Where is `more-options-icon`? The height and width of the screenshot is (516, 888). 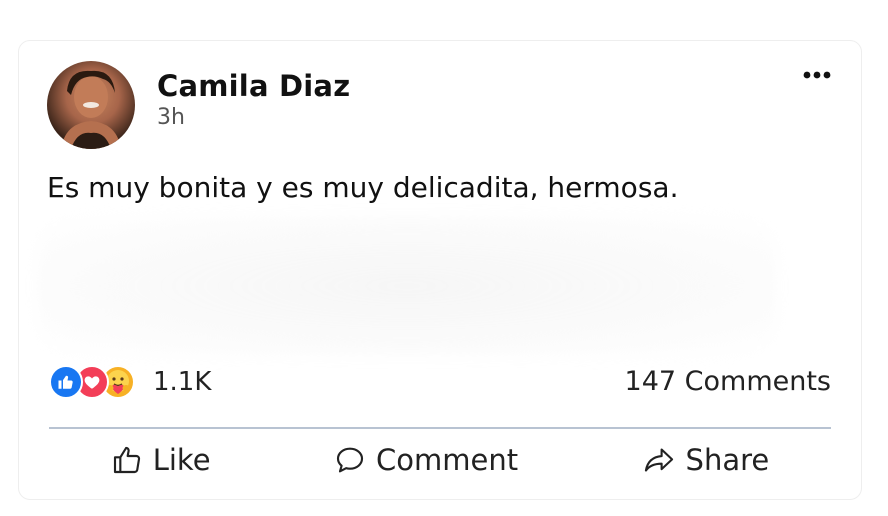
more-options-icon is located at coordinates (817, 75).